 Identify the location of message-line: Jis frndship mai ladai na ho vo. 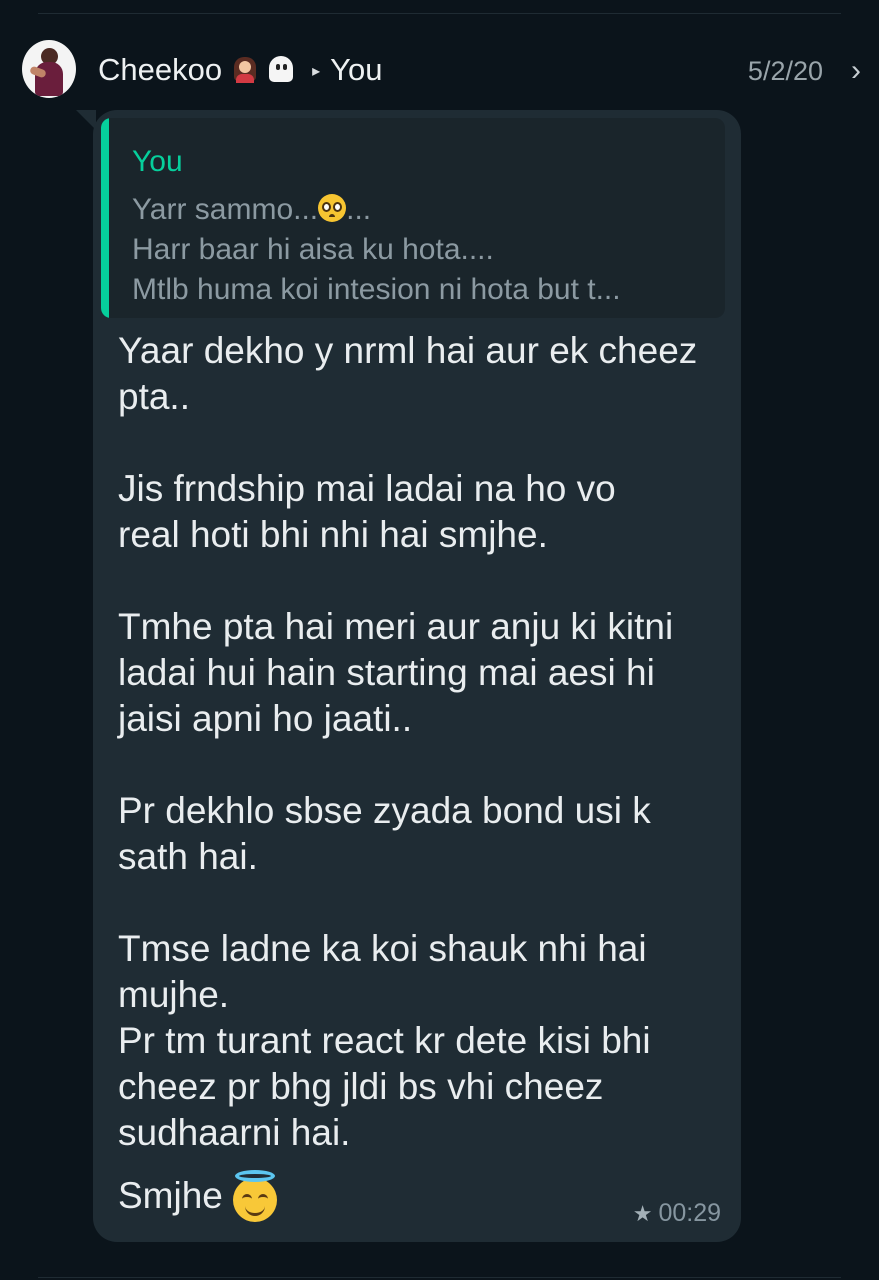
(367, 488).